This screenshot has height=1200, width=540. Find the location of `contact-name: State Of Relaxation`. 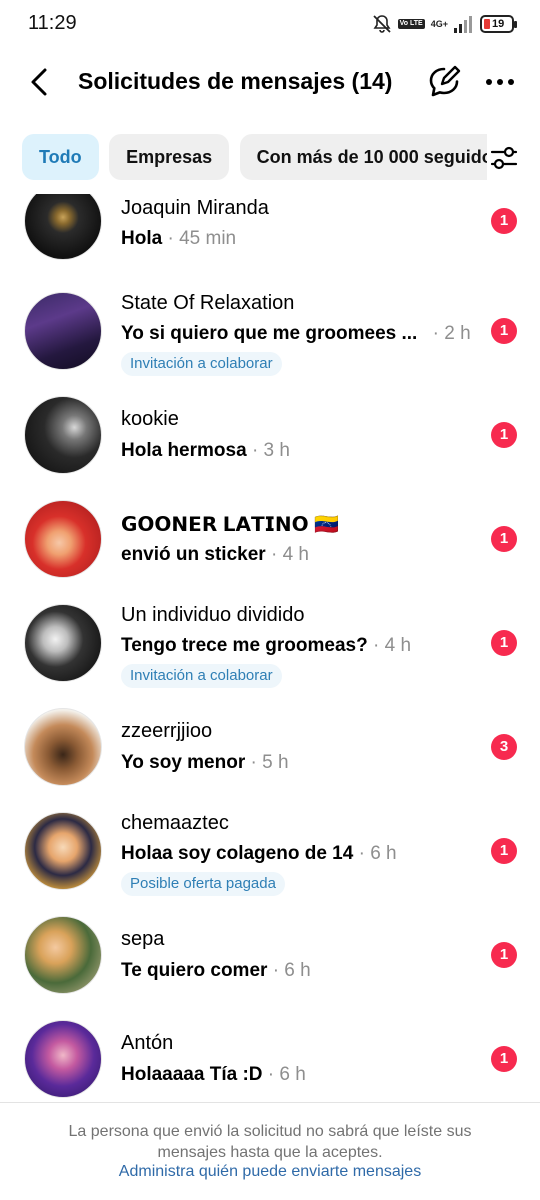

contact-name: State Of Relaxation is located at coordinates (208, 303).